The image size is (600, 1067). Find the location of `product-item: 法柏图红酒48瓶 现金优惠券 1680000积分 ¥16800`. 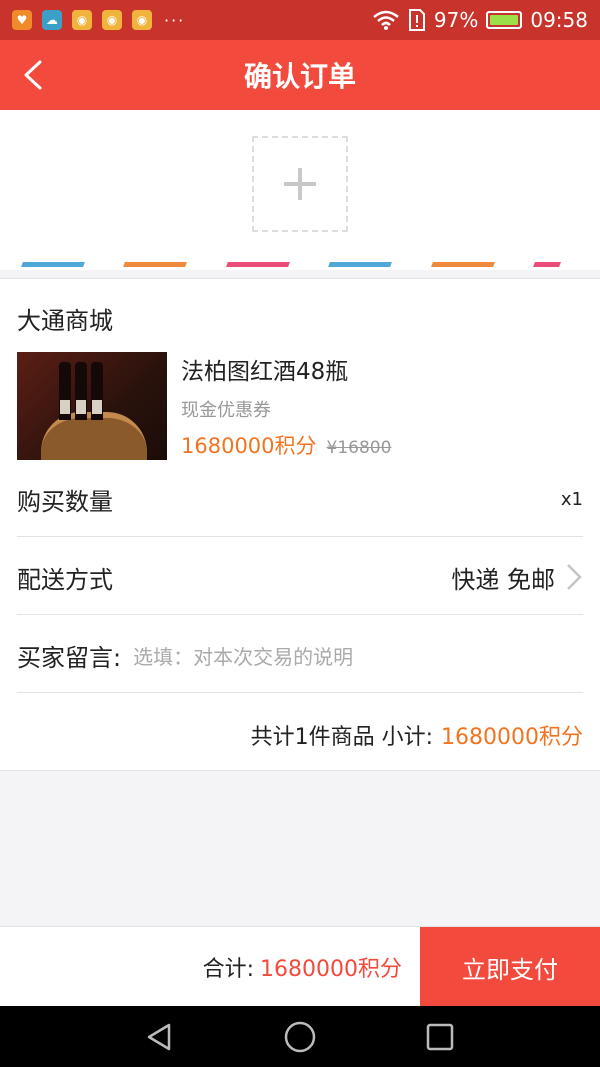

product-item: 法柏图红酒48瓶 现金优惠券 1680000积分 ¥16800 is located at coordinates (300, 406).